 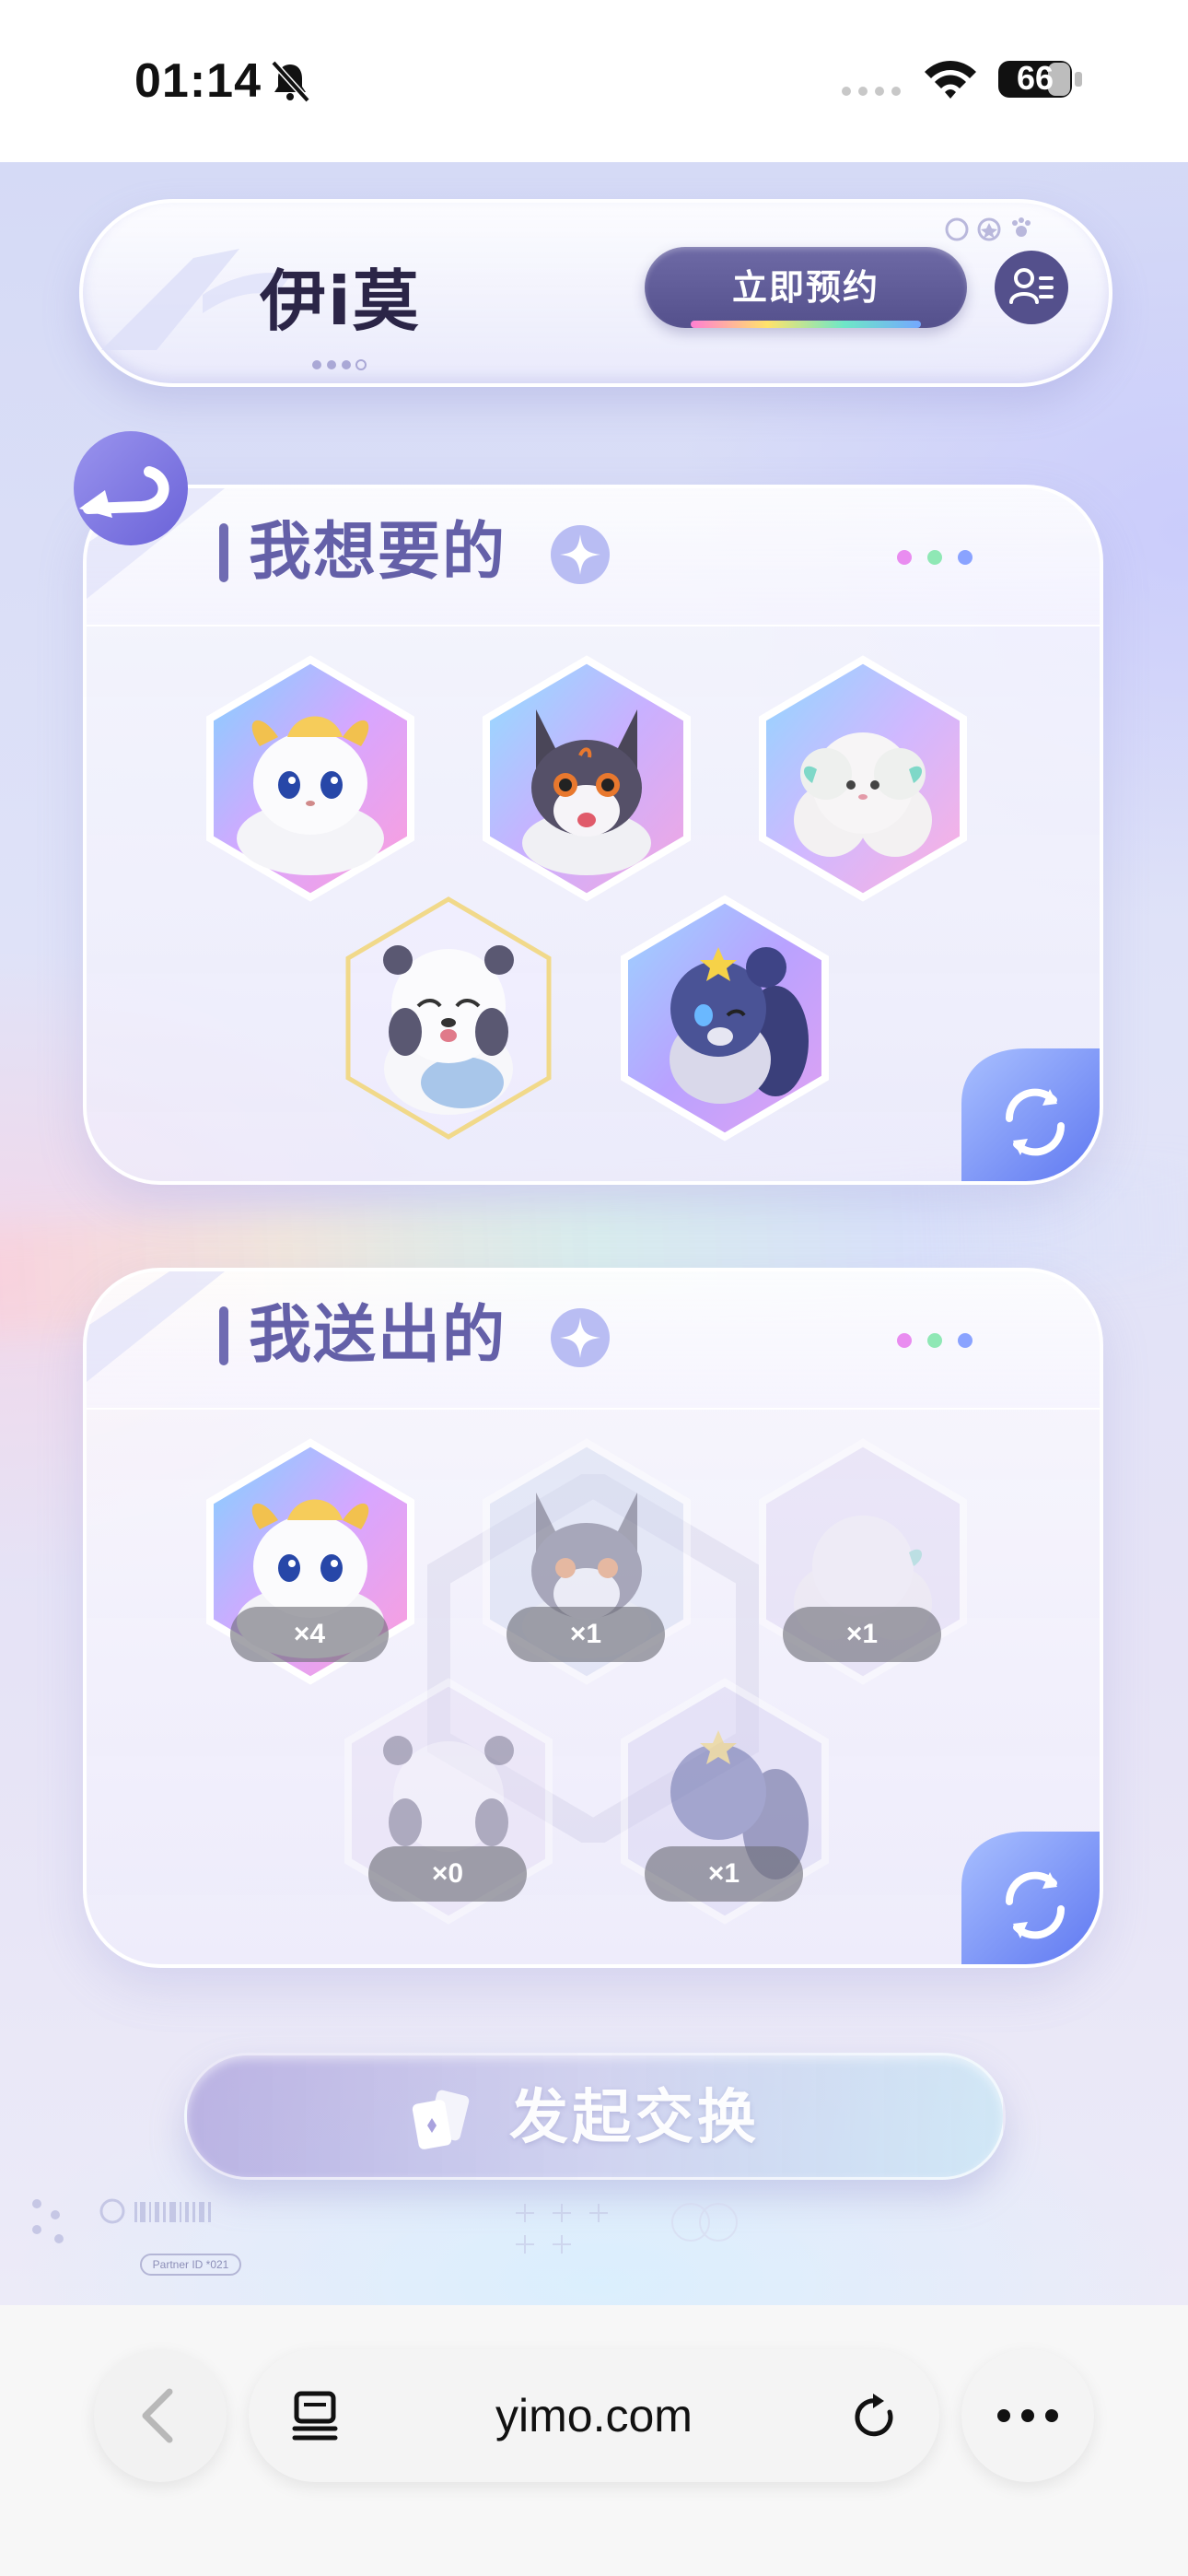 I want to click on partner-id-label: Partner ID *021, so click(x=190, y=2265).